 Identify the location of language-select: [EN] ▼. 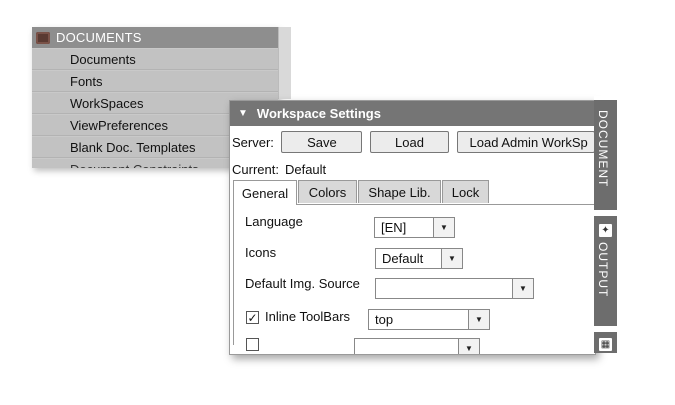
(414, 227).